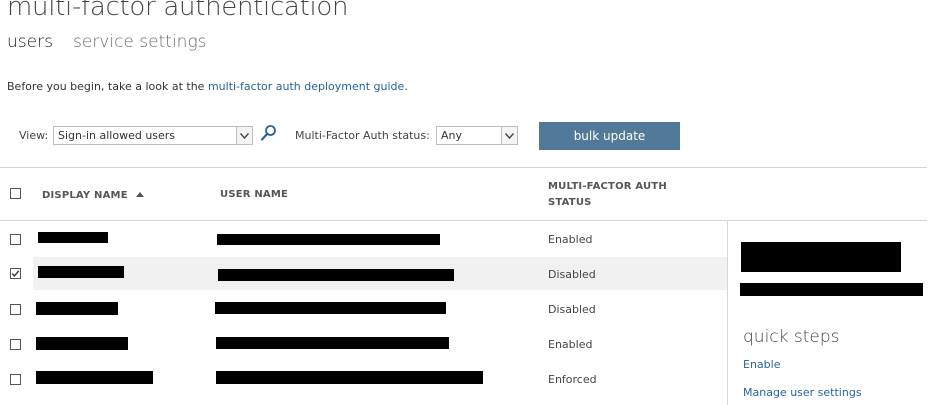 This screenshot has height=405, width=948. I want to click on select-all-checkbox, so click(15, 193).